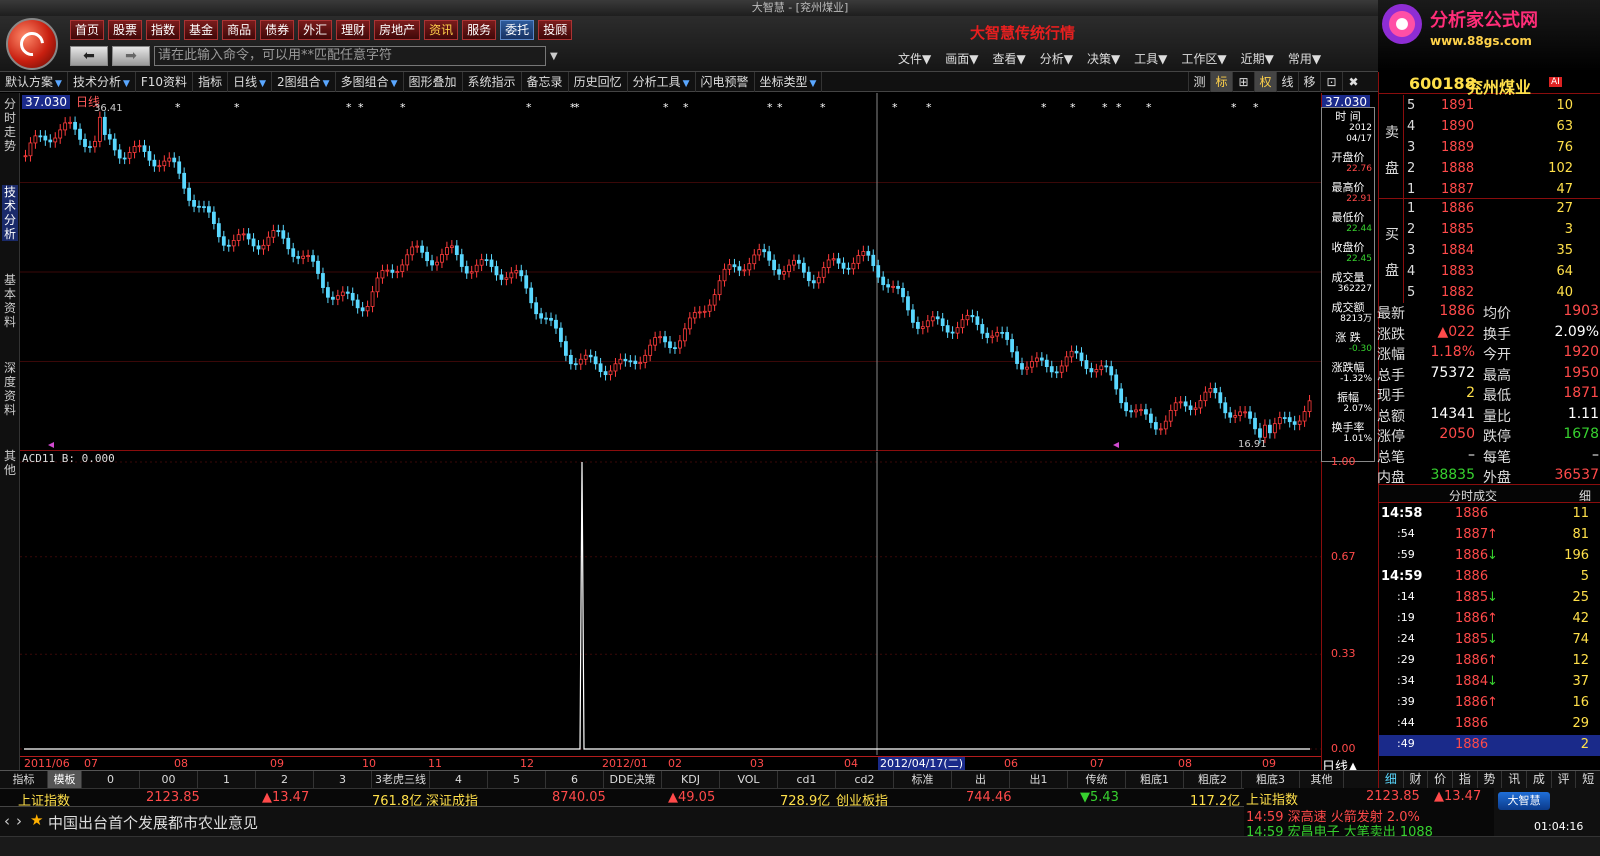 The width and height of the screenshot is (1600, 856). Describe the element at coordinates (1489, 169) in the screenshot. I see `asks-row-3: 2 1888 102` at that location.